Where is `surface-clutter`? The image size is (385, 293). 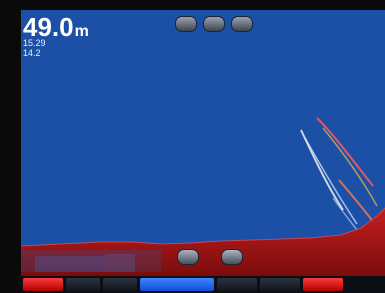 surface-clutter is located at coordinates (95, 261).